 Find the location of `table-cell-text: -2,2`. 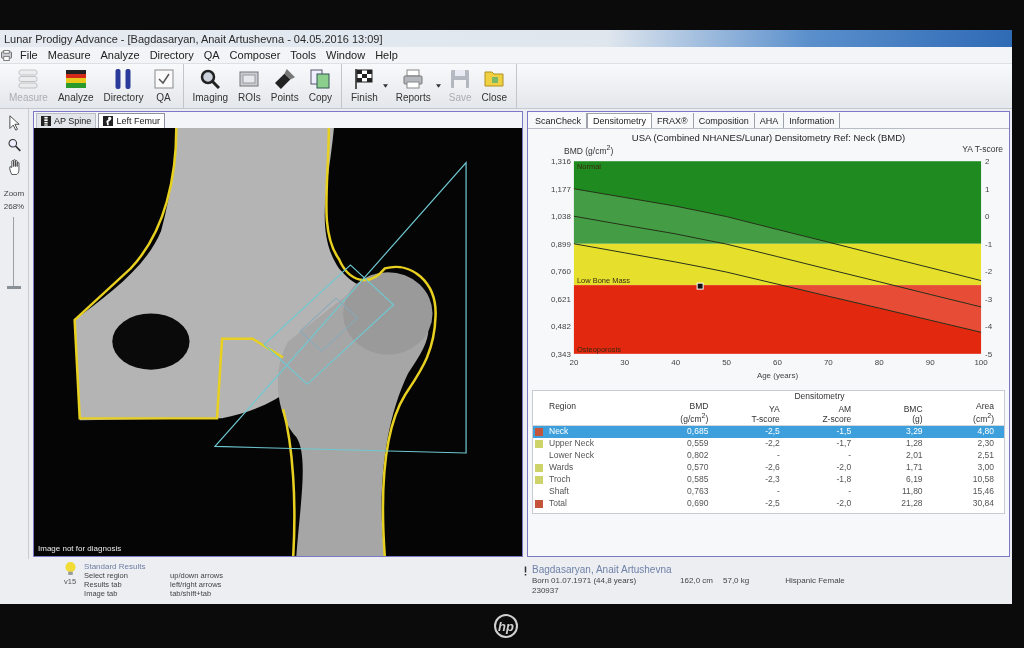

table-cell-text: -2,2 is located at coordinates (773, 444).